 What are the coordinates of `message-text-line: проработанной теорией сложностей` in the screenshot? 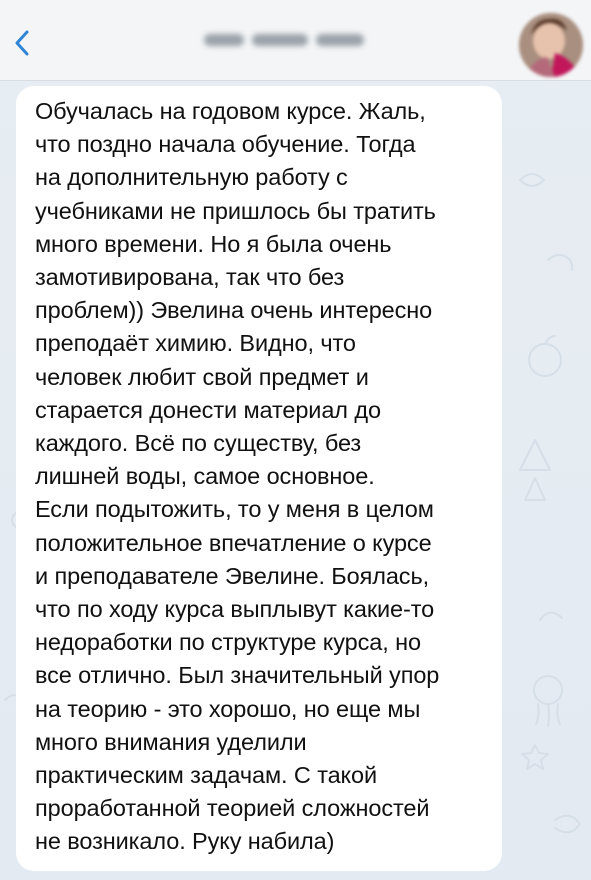 It's located at (232, 808).